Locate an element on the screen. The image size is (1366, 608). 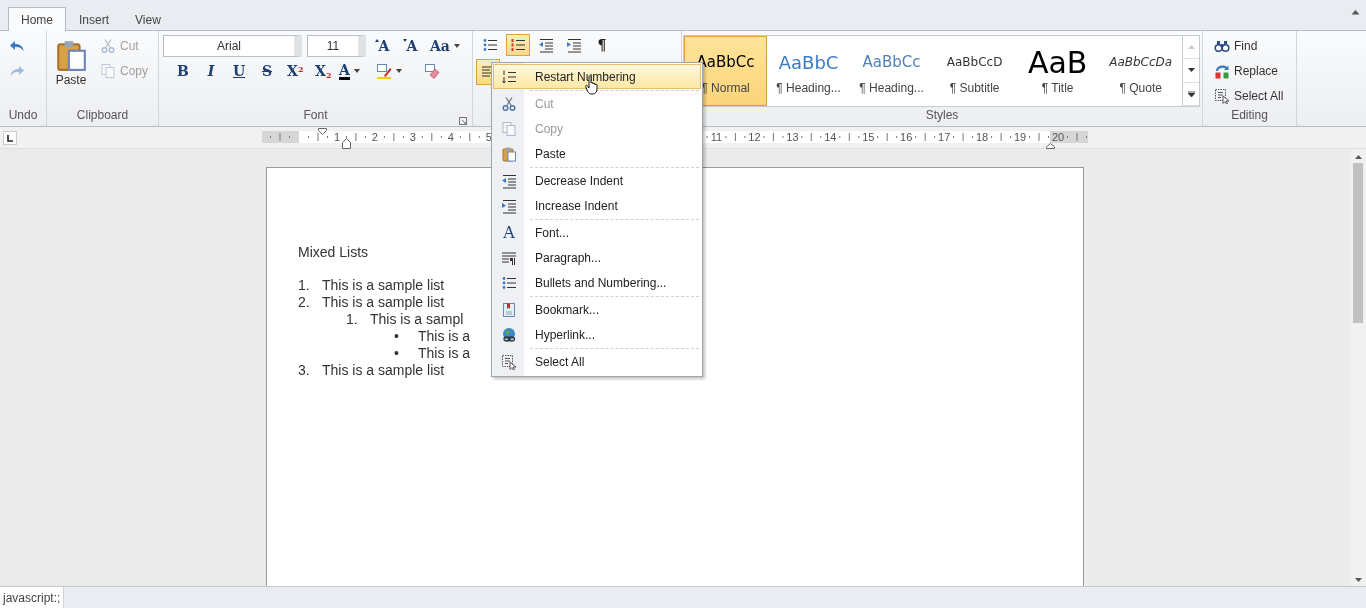
ribbon-tab: View is located at coordinates (148, 19).